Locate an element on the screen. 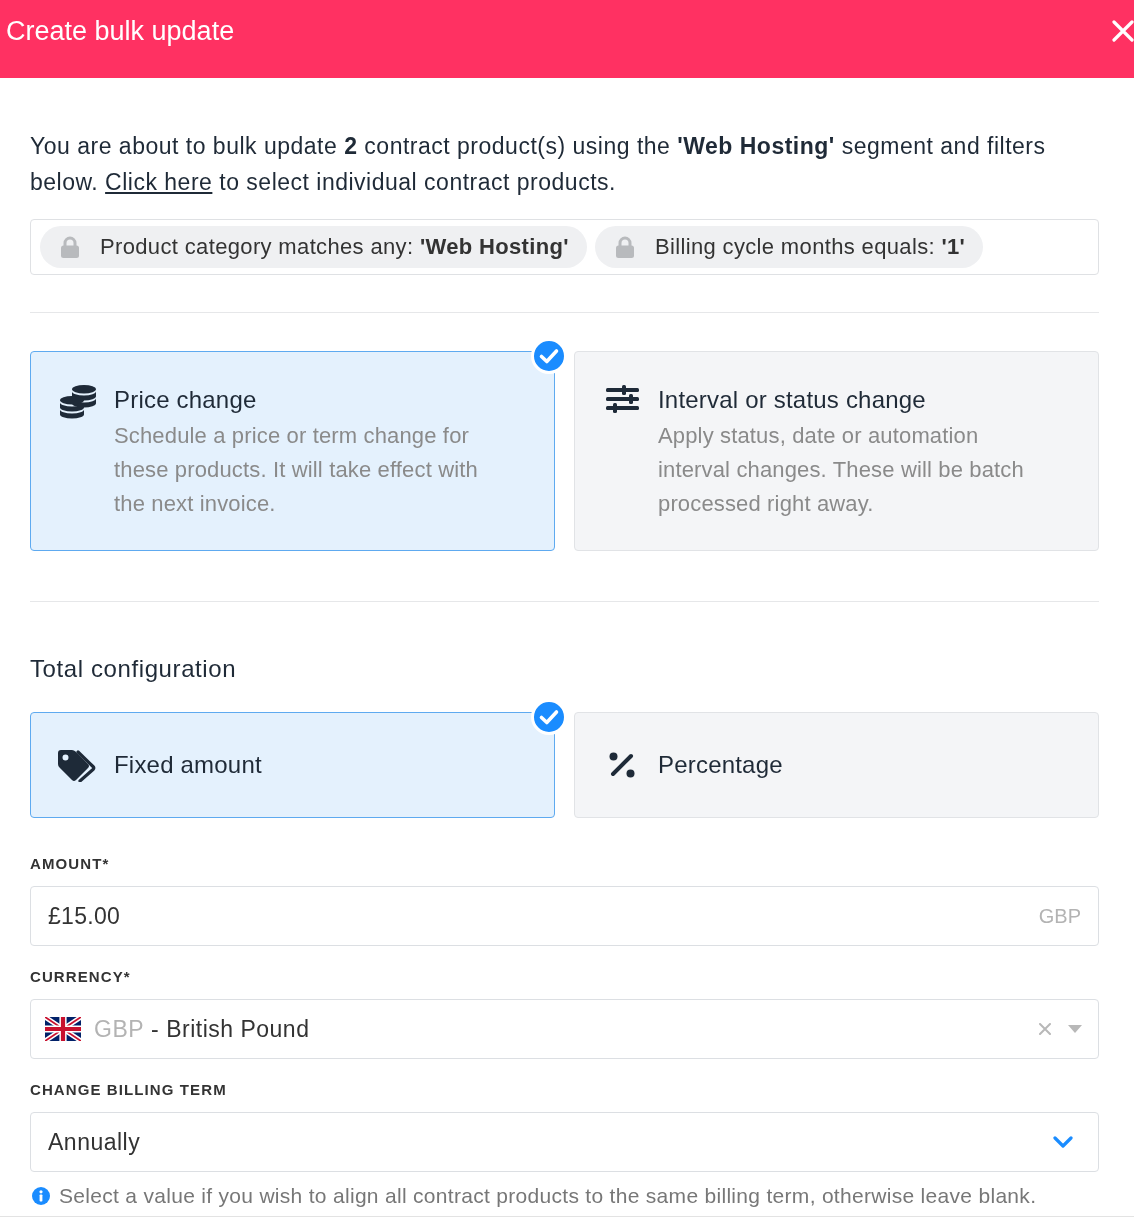 This screenshot has height=1220, width=1134. filter-chip: Billing cycle months equals: '1' is located at coordinates (789, 247).